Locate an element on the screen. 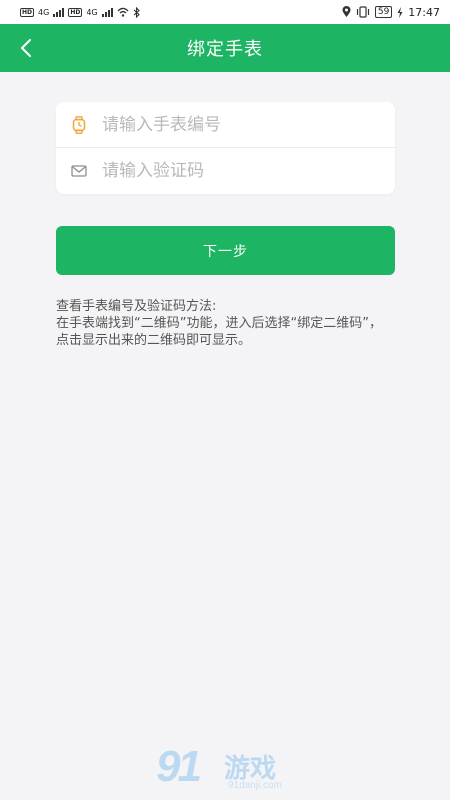  watch-icon-wrap is located at coordinates (79, 124).